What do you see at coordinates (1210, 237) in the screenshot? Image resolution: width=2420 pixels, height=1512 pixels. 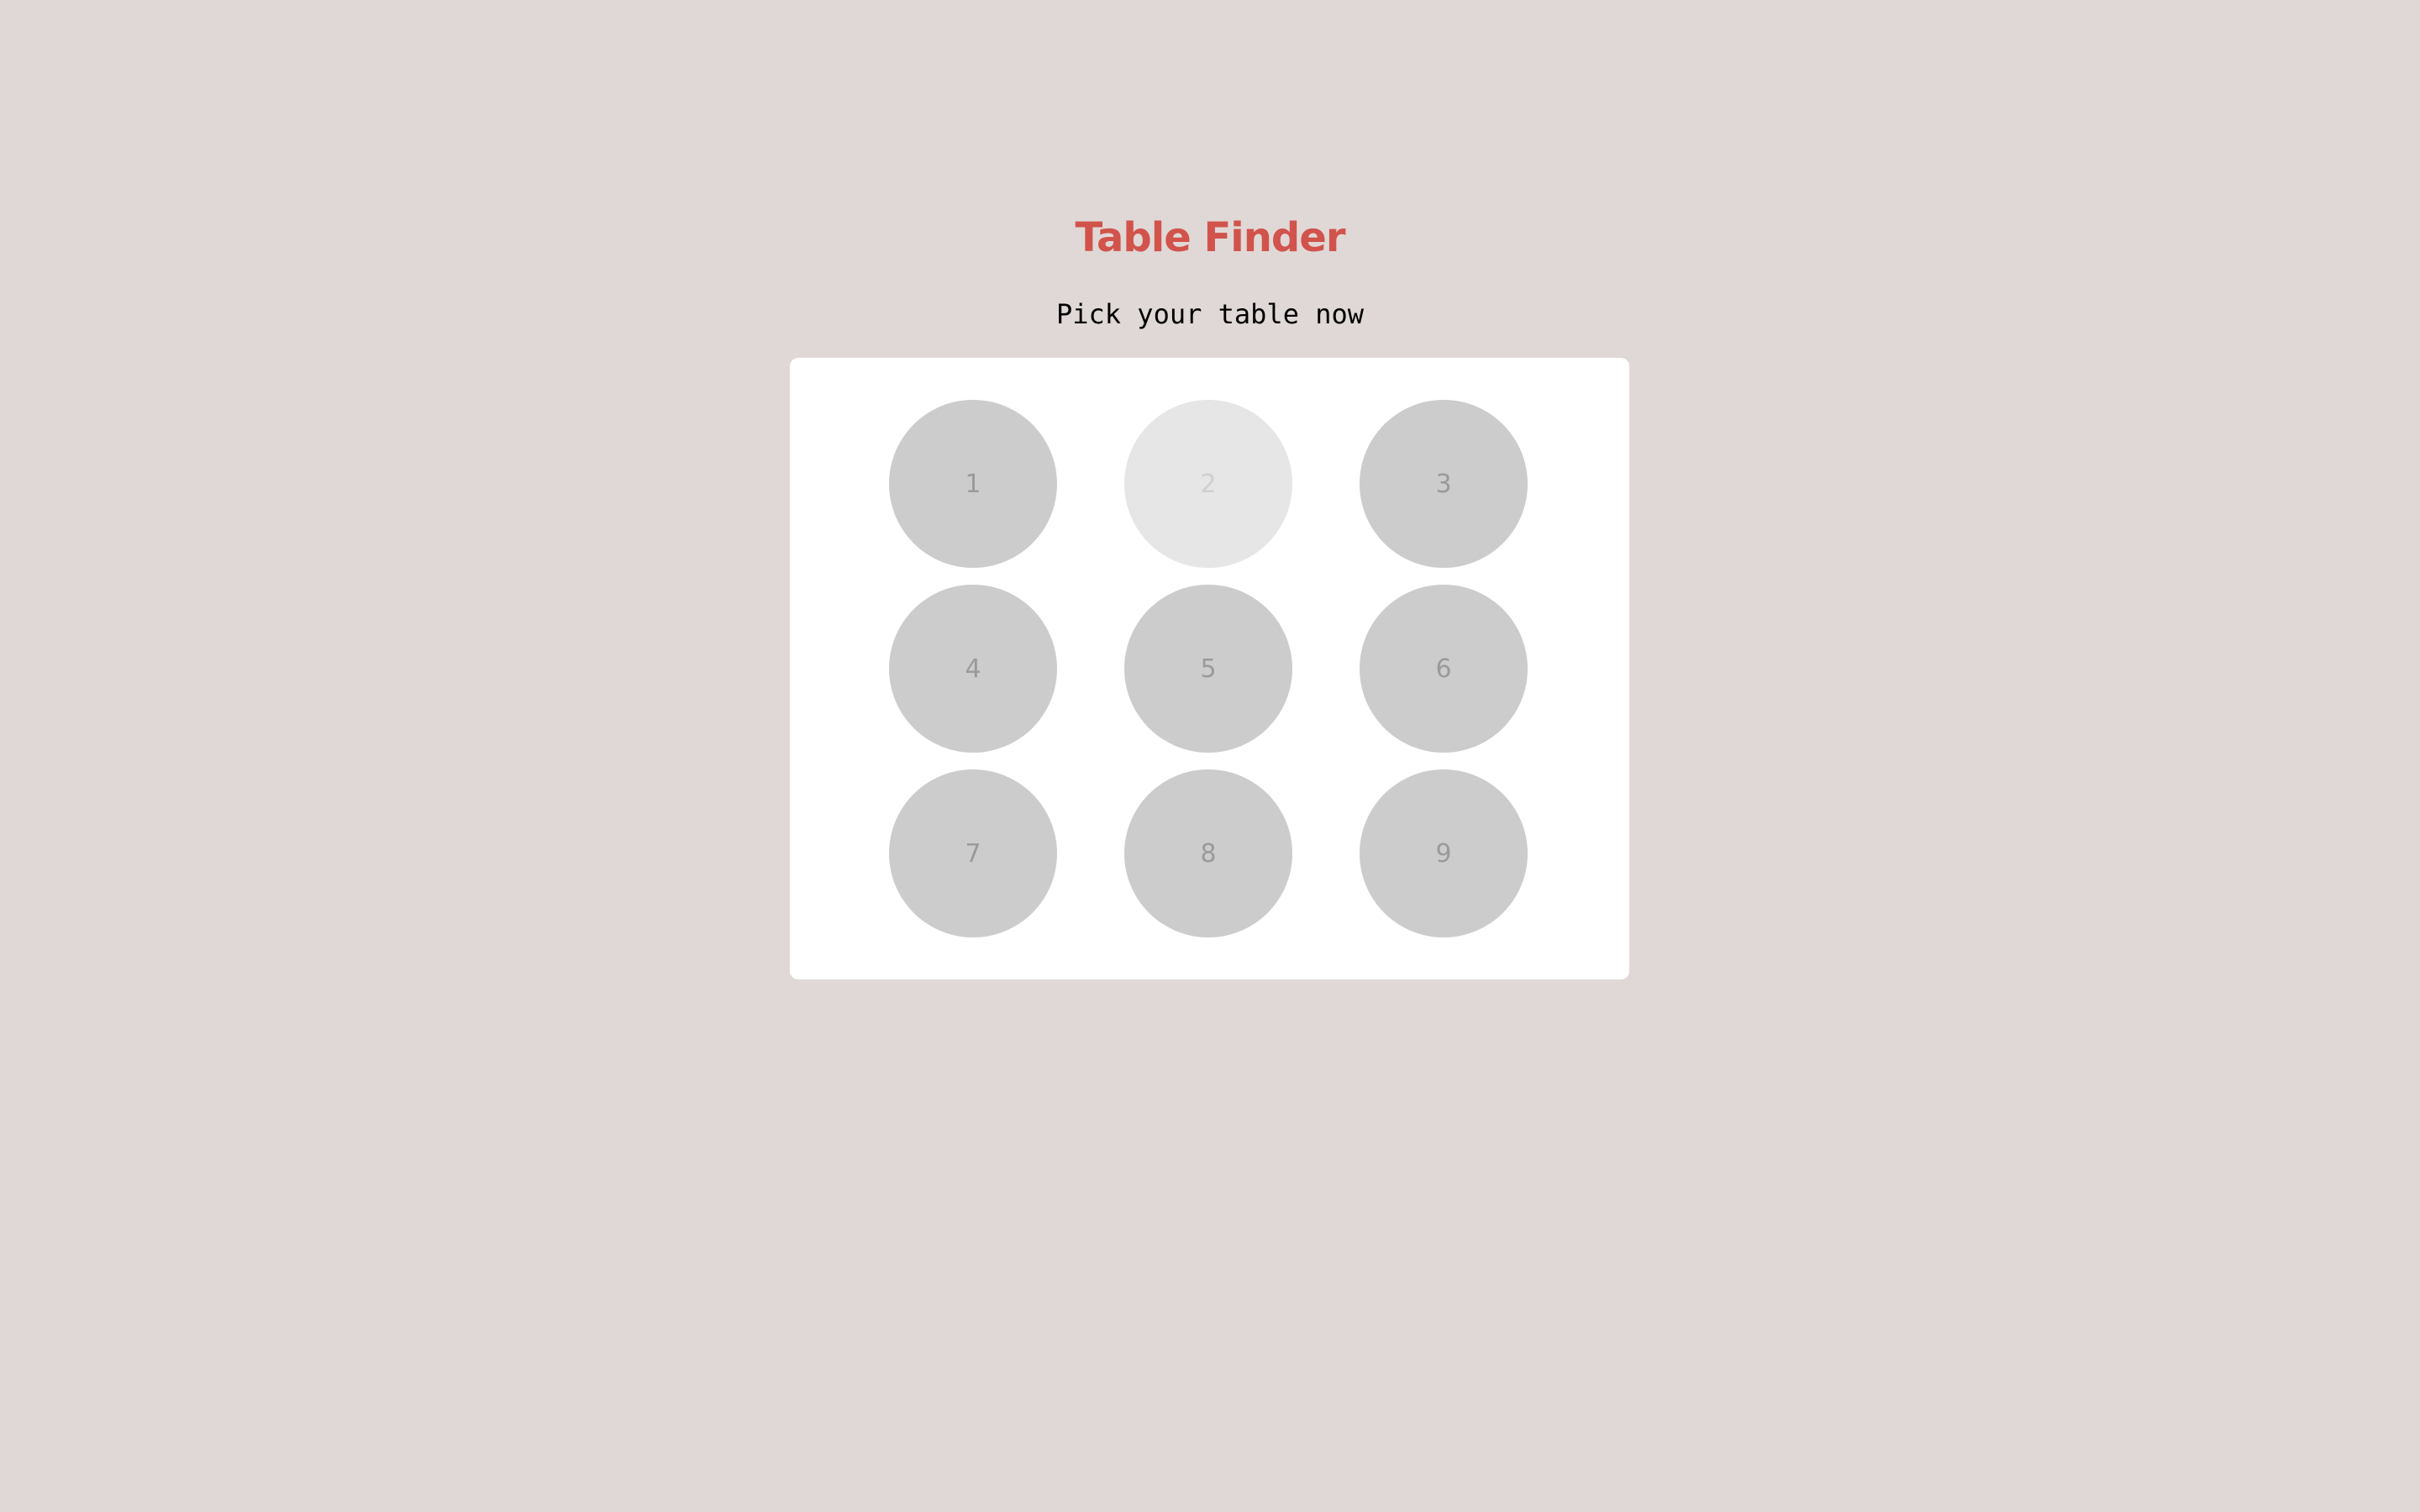 I see `page-title: Table Finder` at bounding box center [1210, 237].